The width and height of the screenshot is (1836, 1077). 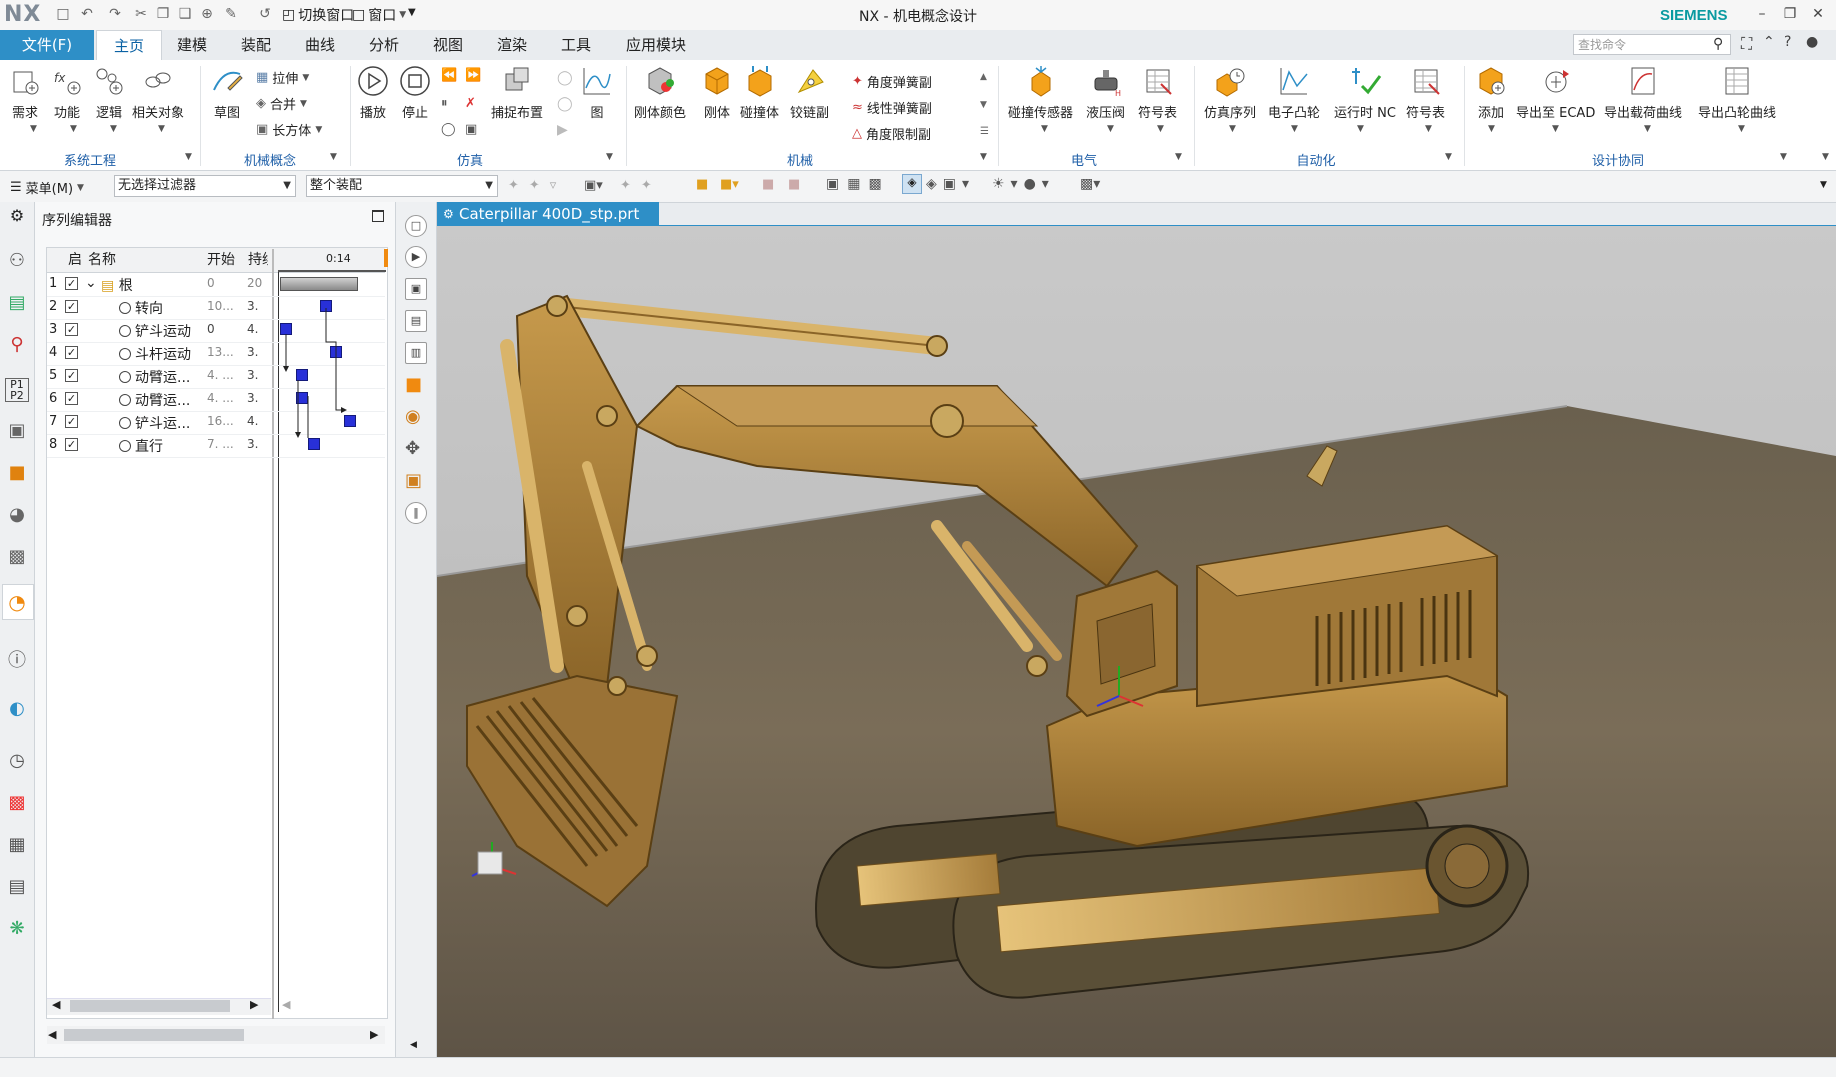 I want to click on stop-button: 停止, so click(x=415, y=92).